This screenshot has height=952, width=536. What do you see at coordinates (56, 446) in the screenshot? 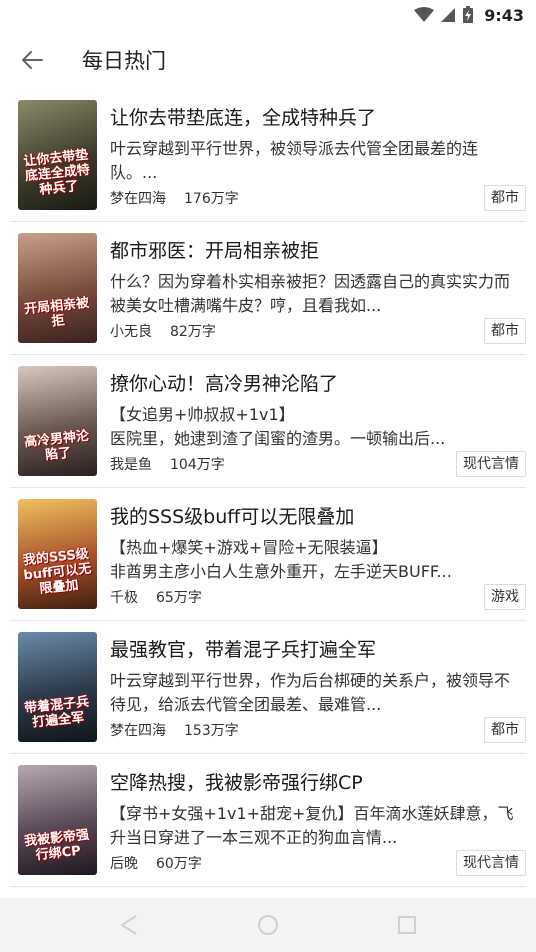
I see `cover-title: 高冷男神沦陷了` at bounding box center [56, 446].